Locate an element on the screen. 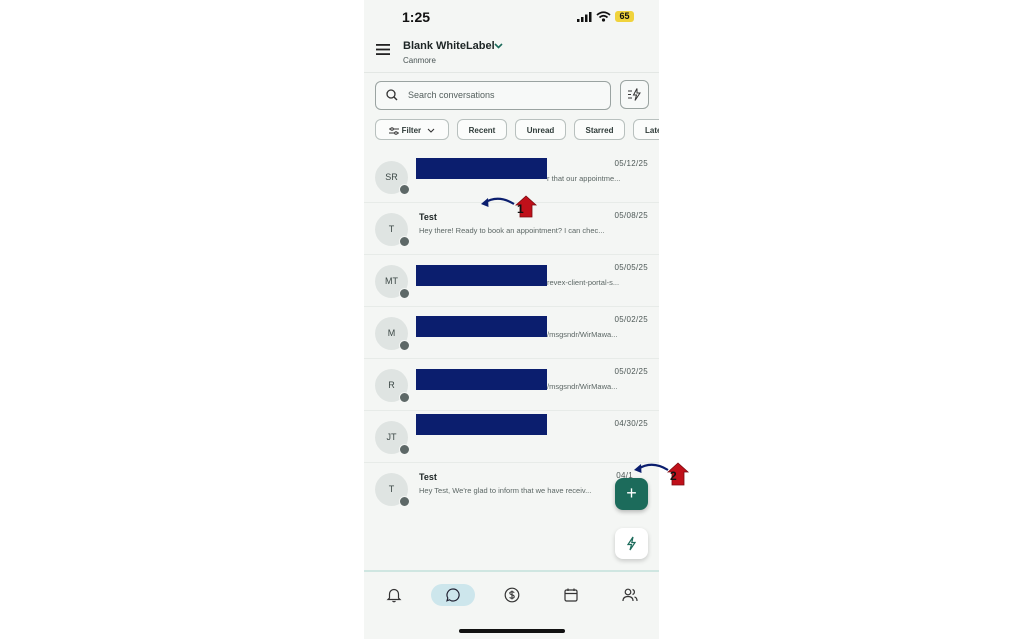 The width and height of the screenshot is (1024, 639). bell-icon is located at coordinates (394, 595).